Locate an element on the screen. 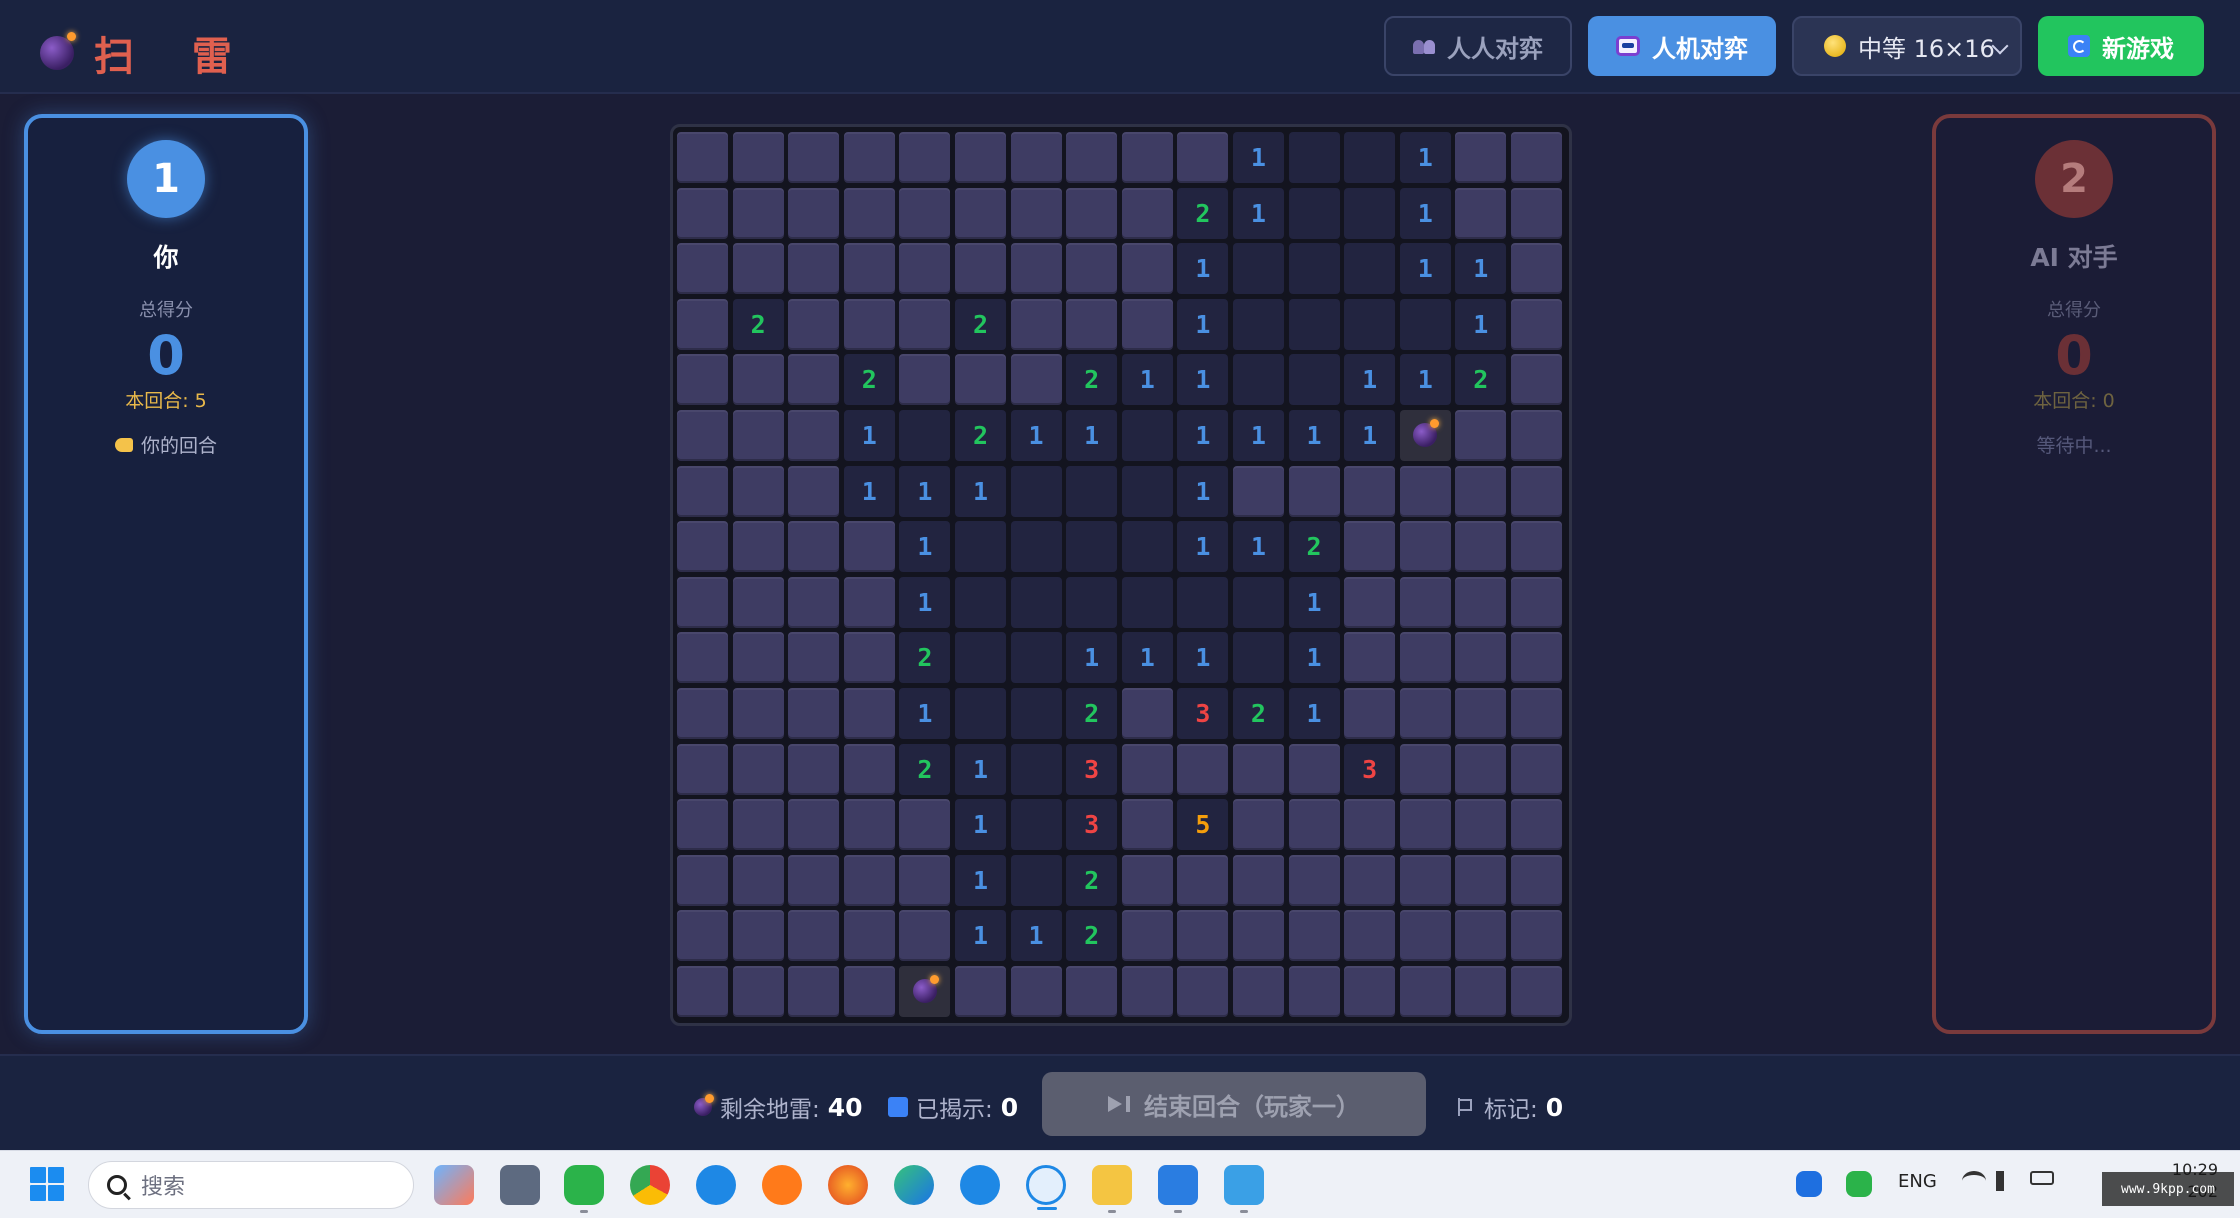 The height and width of the screenshot is (1218, 2240). wifi-icon is located at coordinates (1974, 1181).